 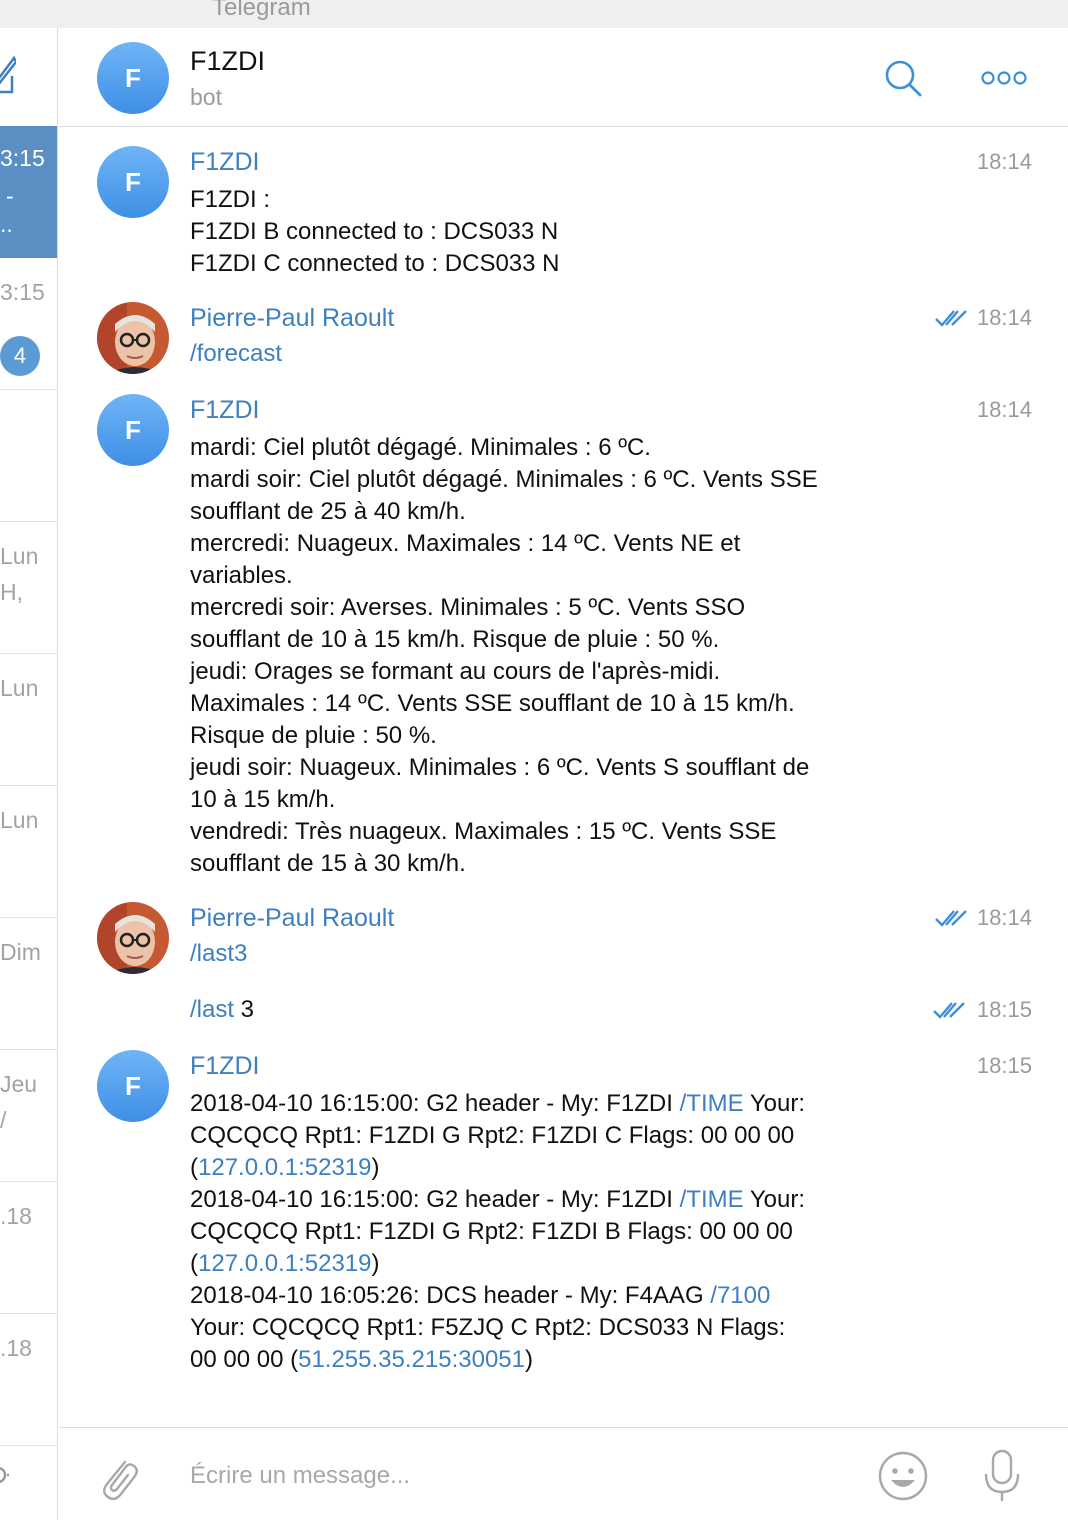 I want to click on message: Pierre-Paul Raoult 18:14 /forecast, so click(x=563, y=342).